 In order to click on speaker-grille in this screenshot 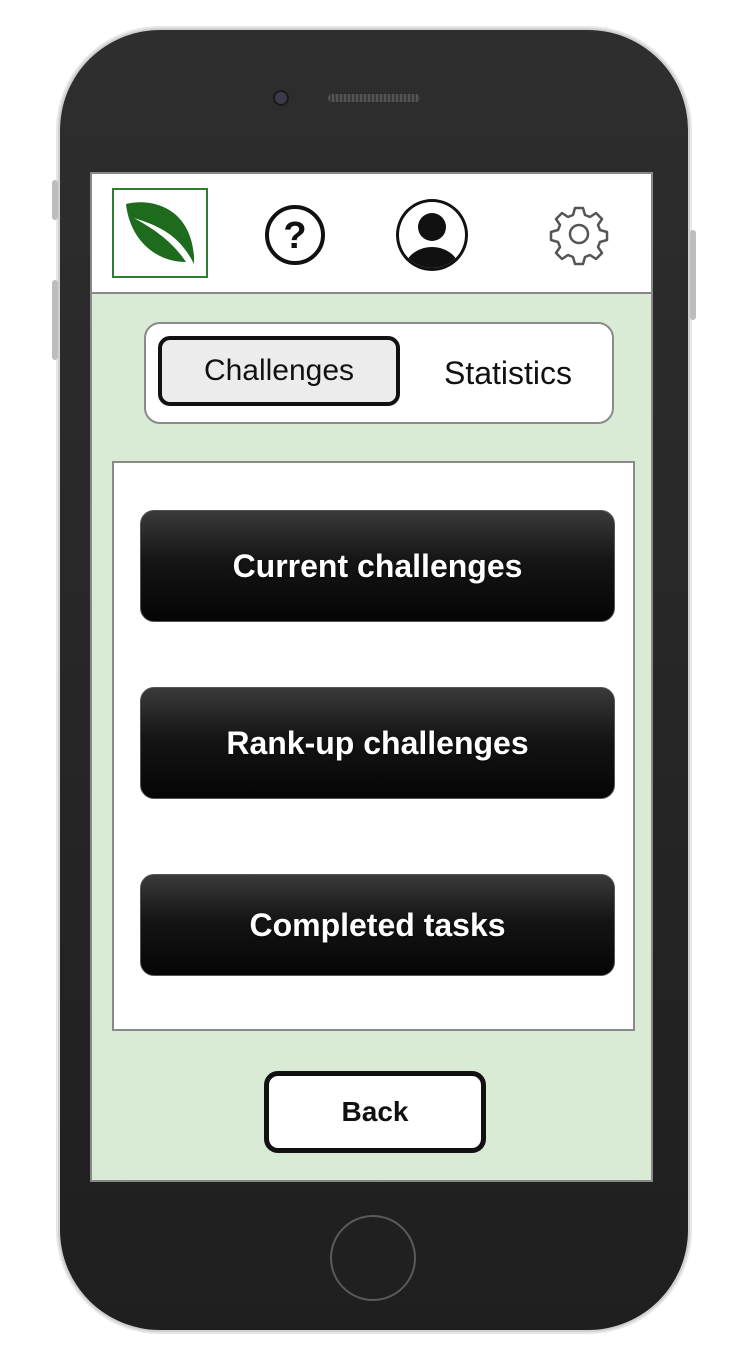, I will do `click(374, 98)`.